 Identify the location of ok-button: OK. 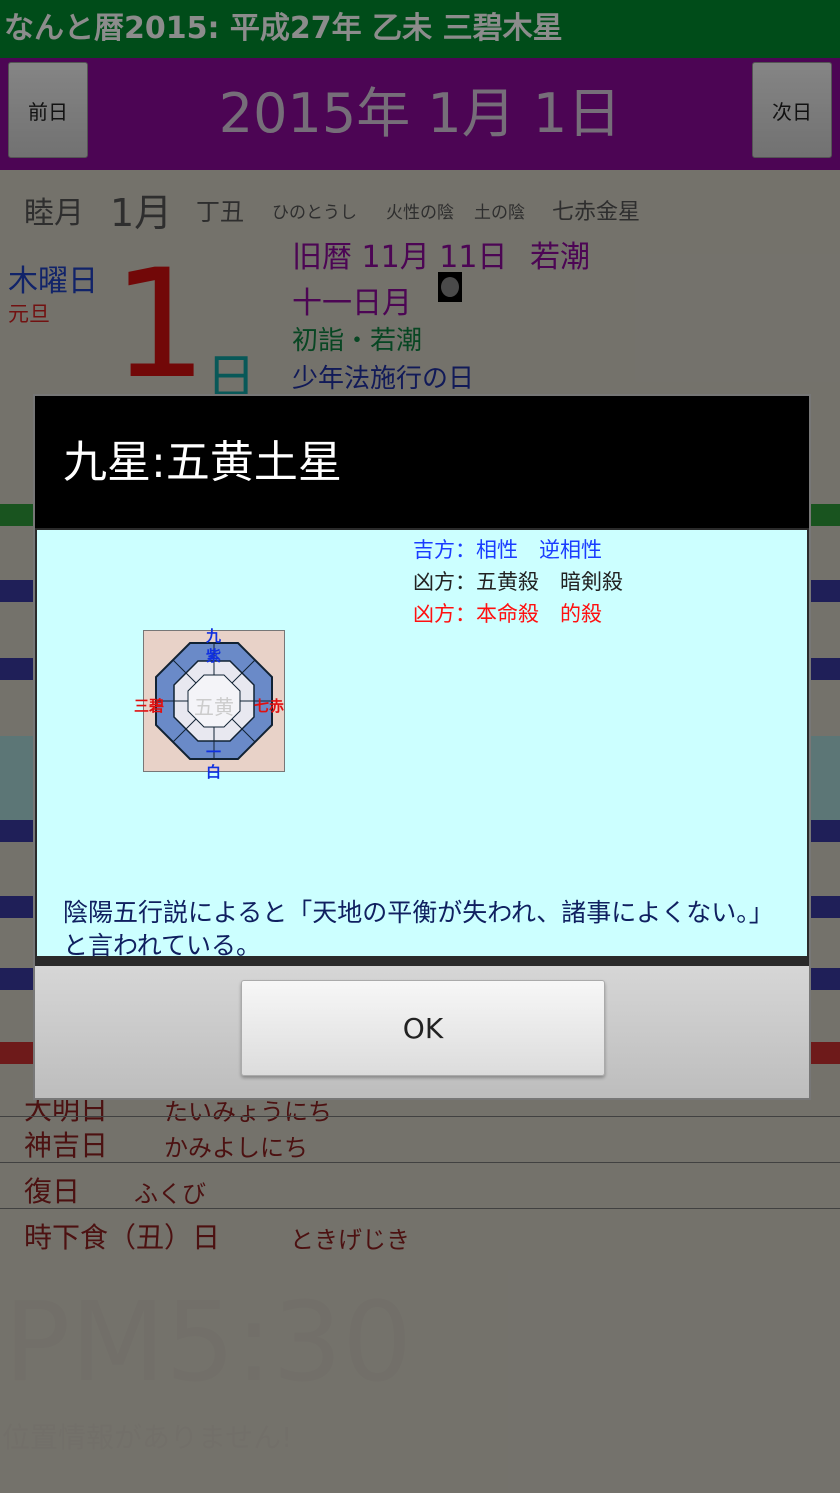
(423, 1028).